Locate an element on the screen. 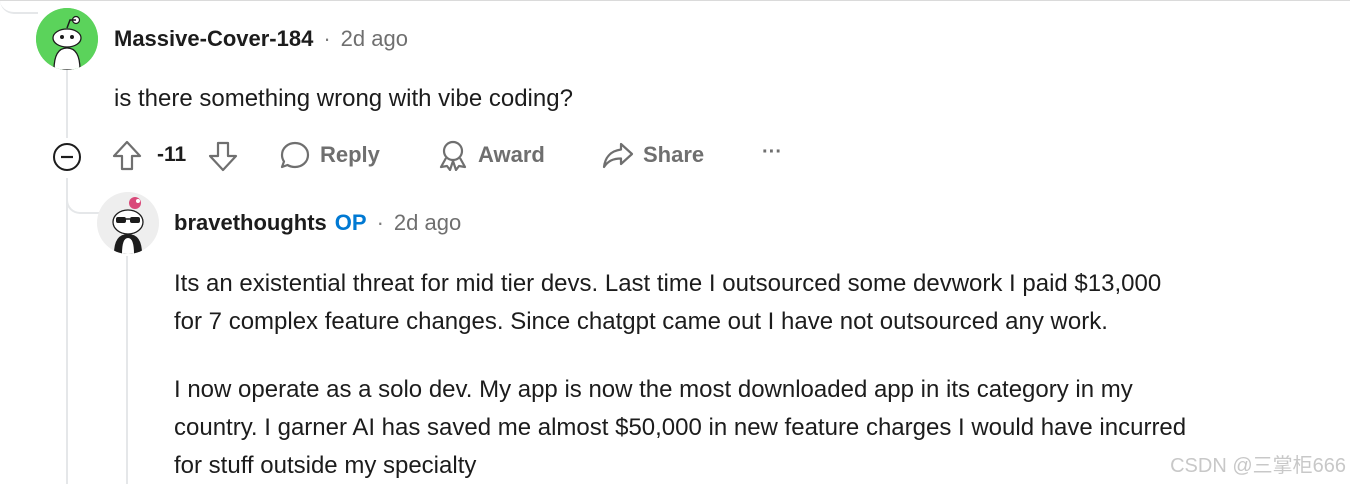  more-options-button: ··· is located at coordinates (772, 152).